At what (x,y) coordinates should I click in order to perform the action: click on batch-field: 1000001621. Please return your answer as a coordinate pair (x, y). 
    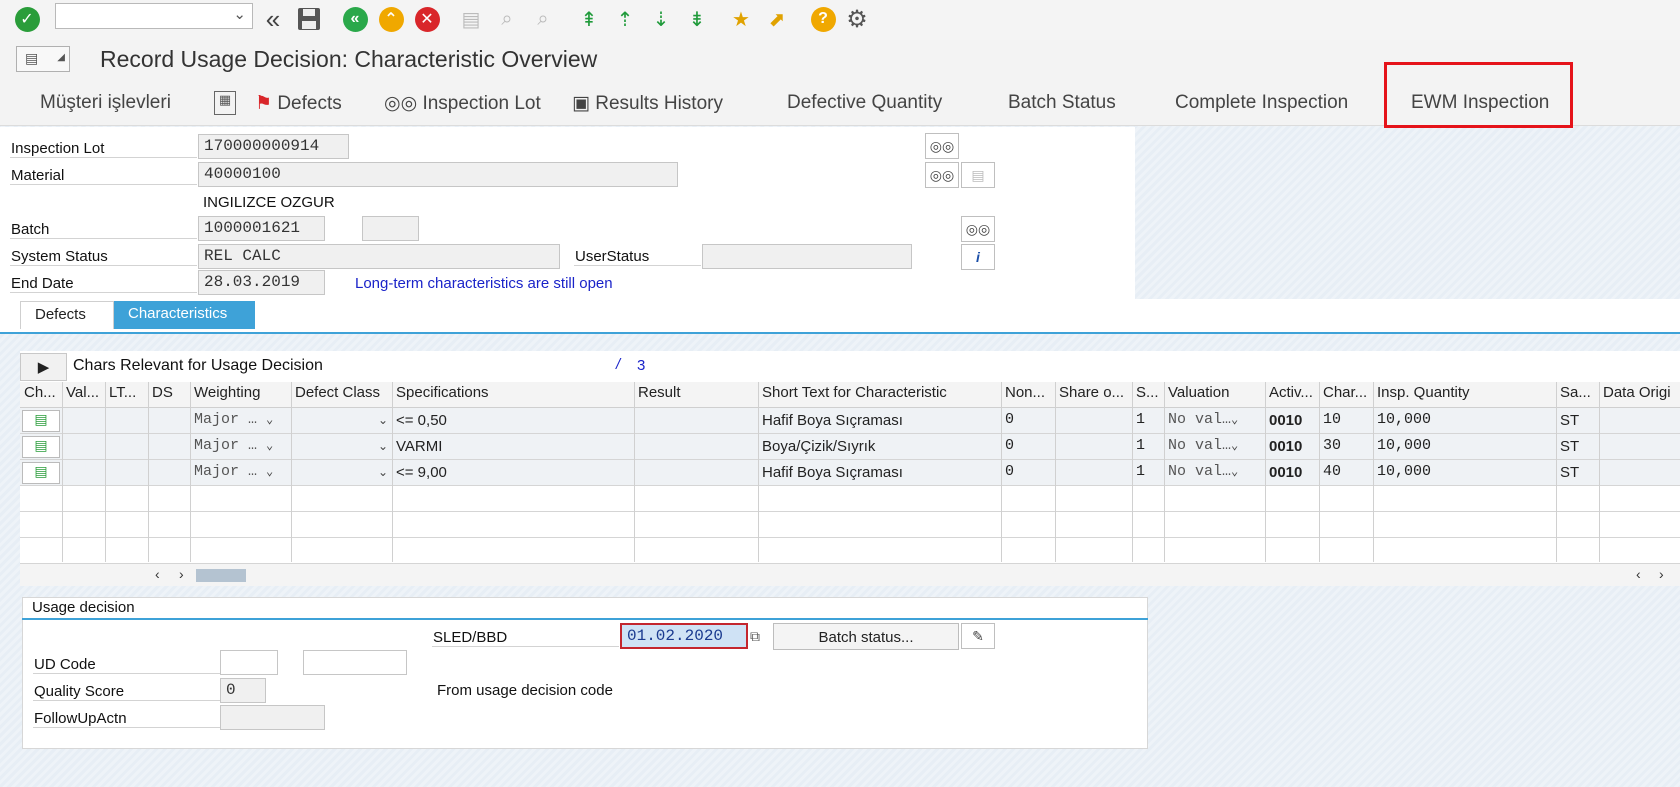
    Looking at the image, I should click on (261, 228).